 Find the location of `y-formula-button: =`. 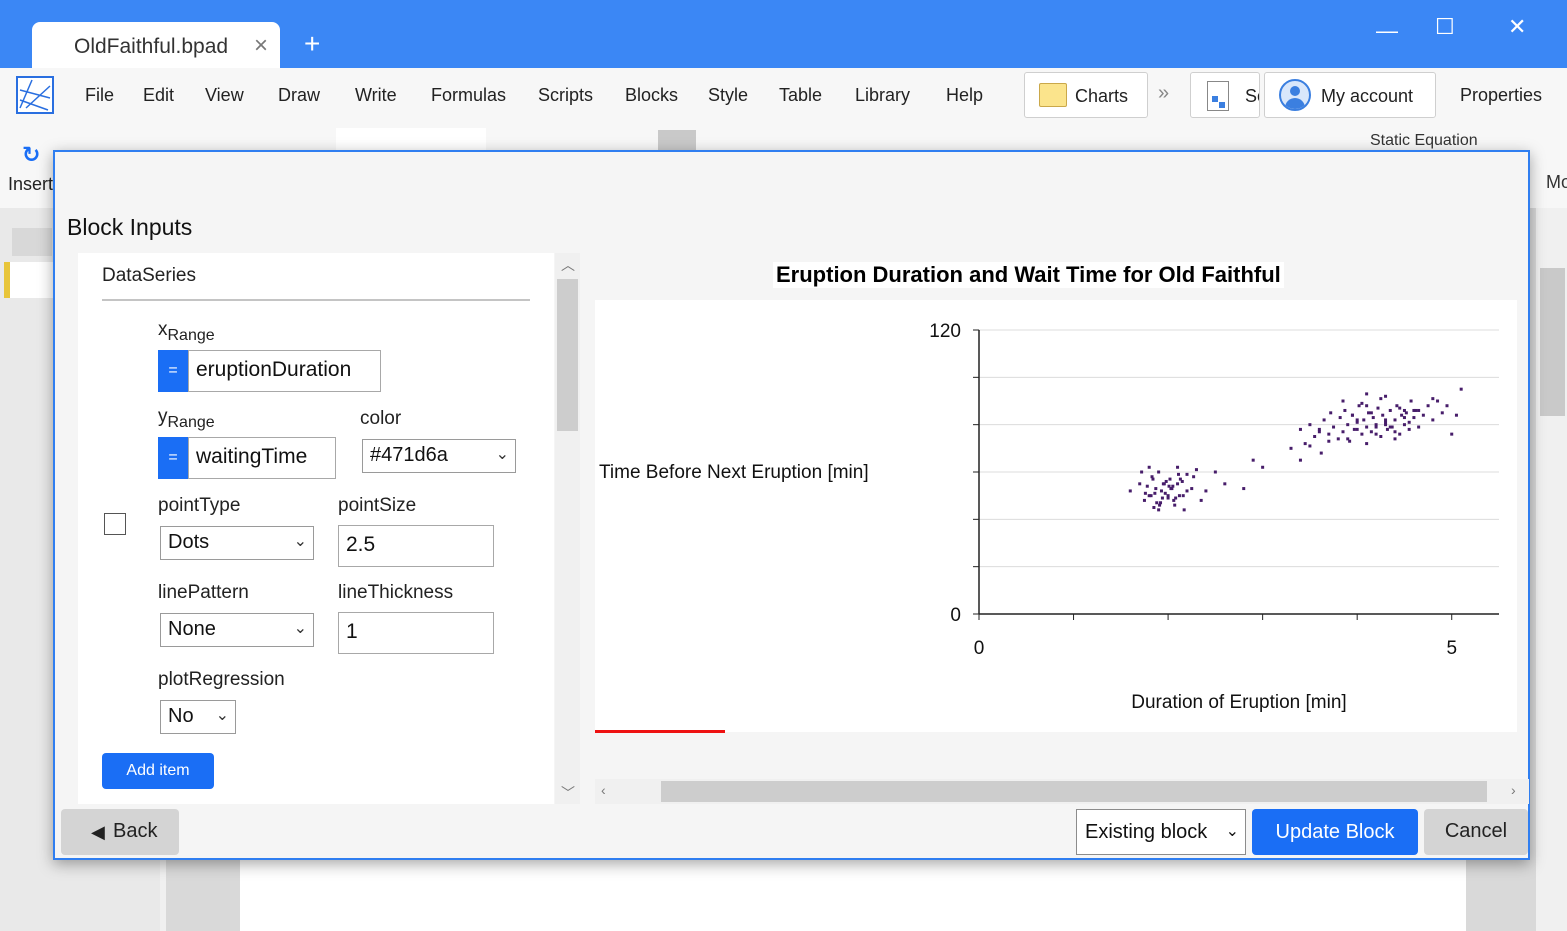

y-formula-button: = is located at coordinates (173, 458).